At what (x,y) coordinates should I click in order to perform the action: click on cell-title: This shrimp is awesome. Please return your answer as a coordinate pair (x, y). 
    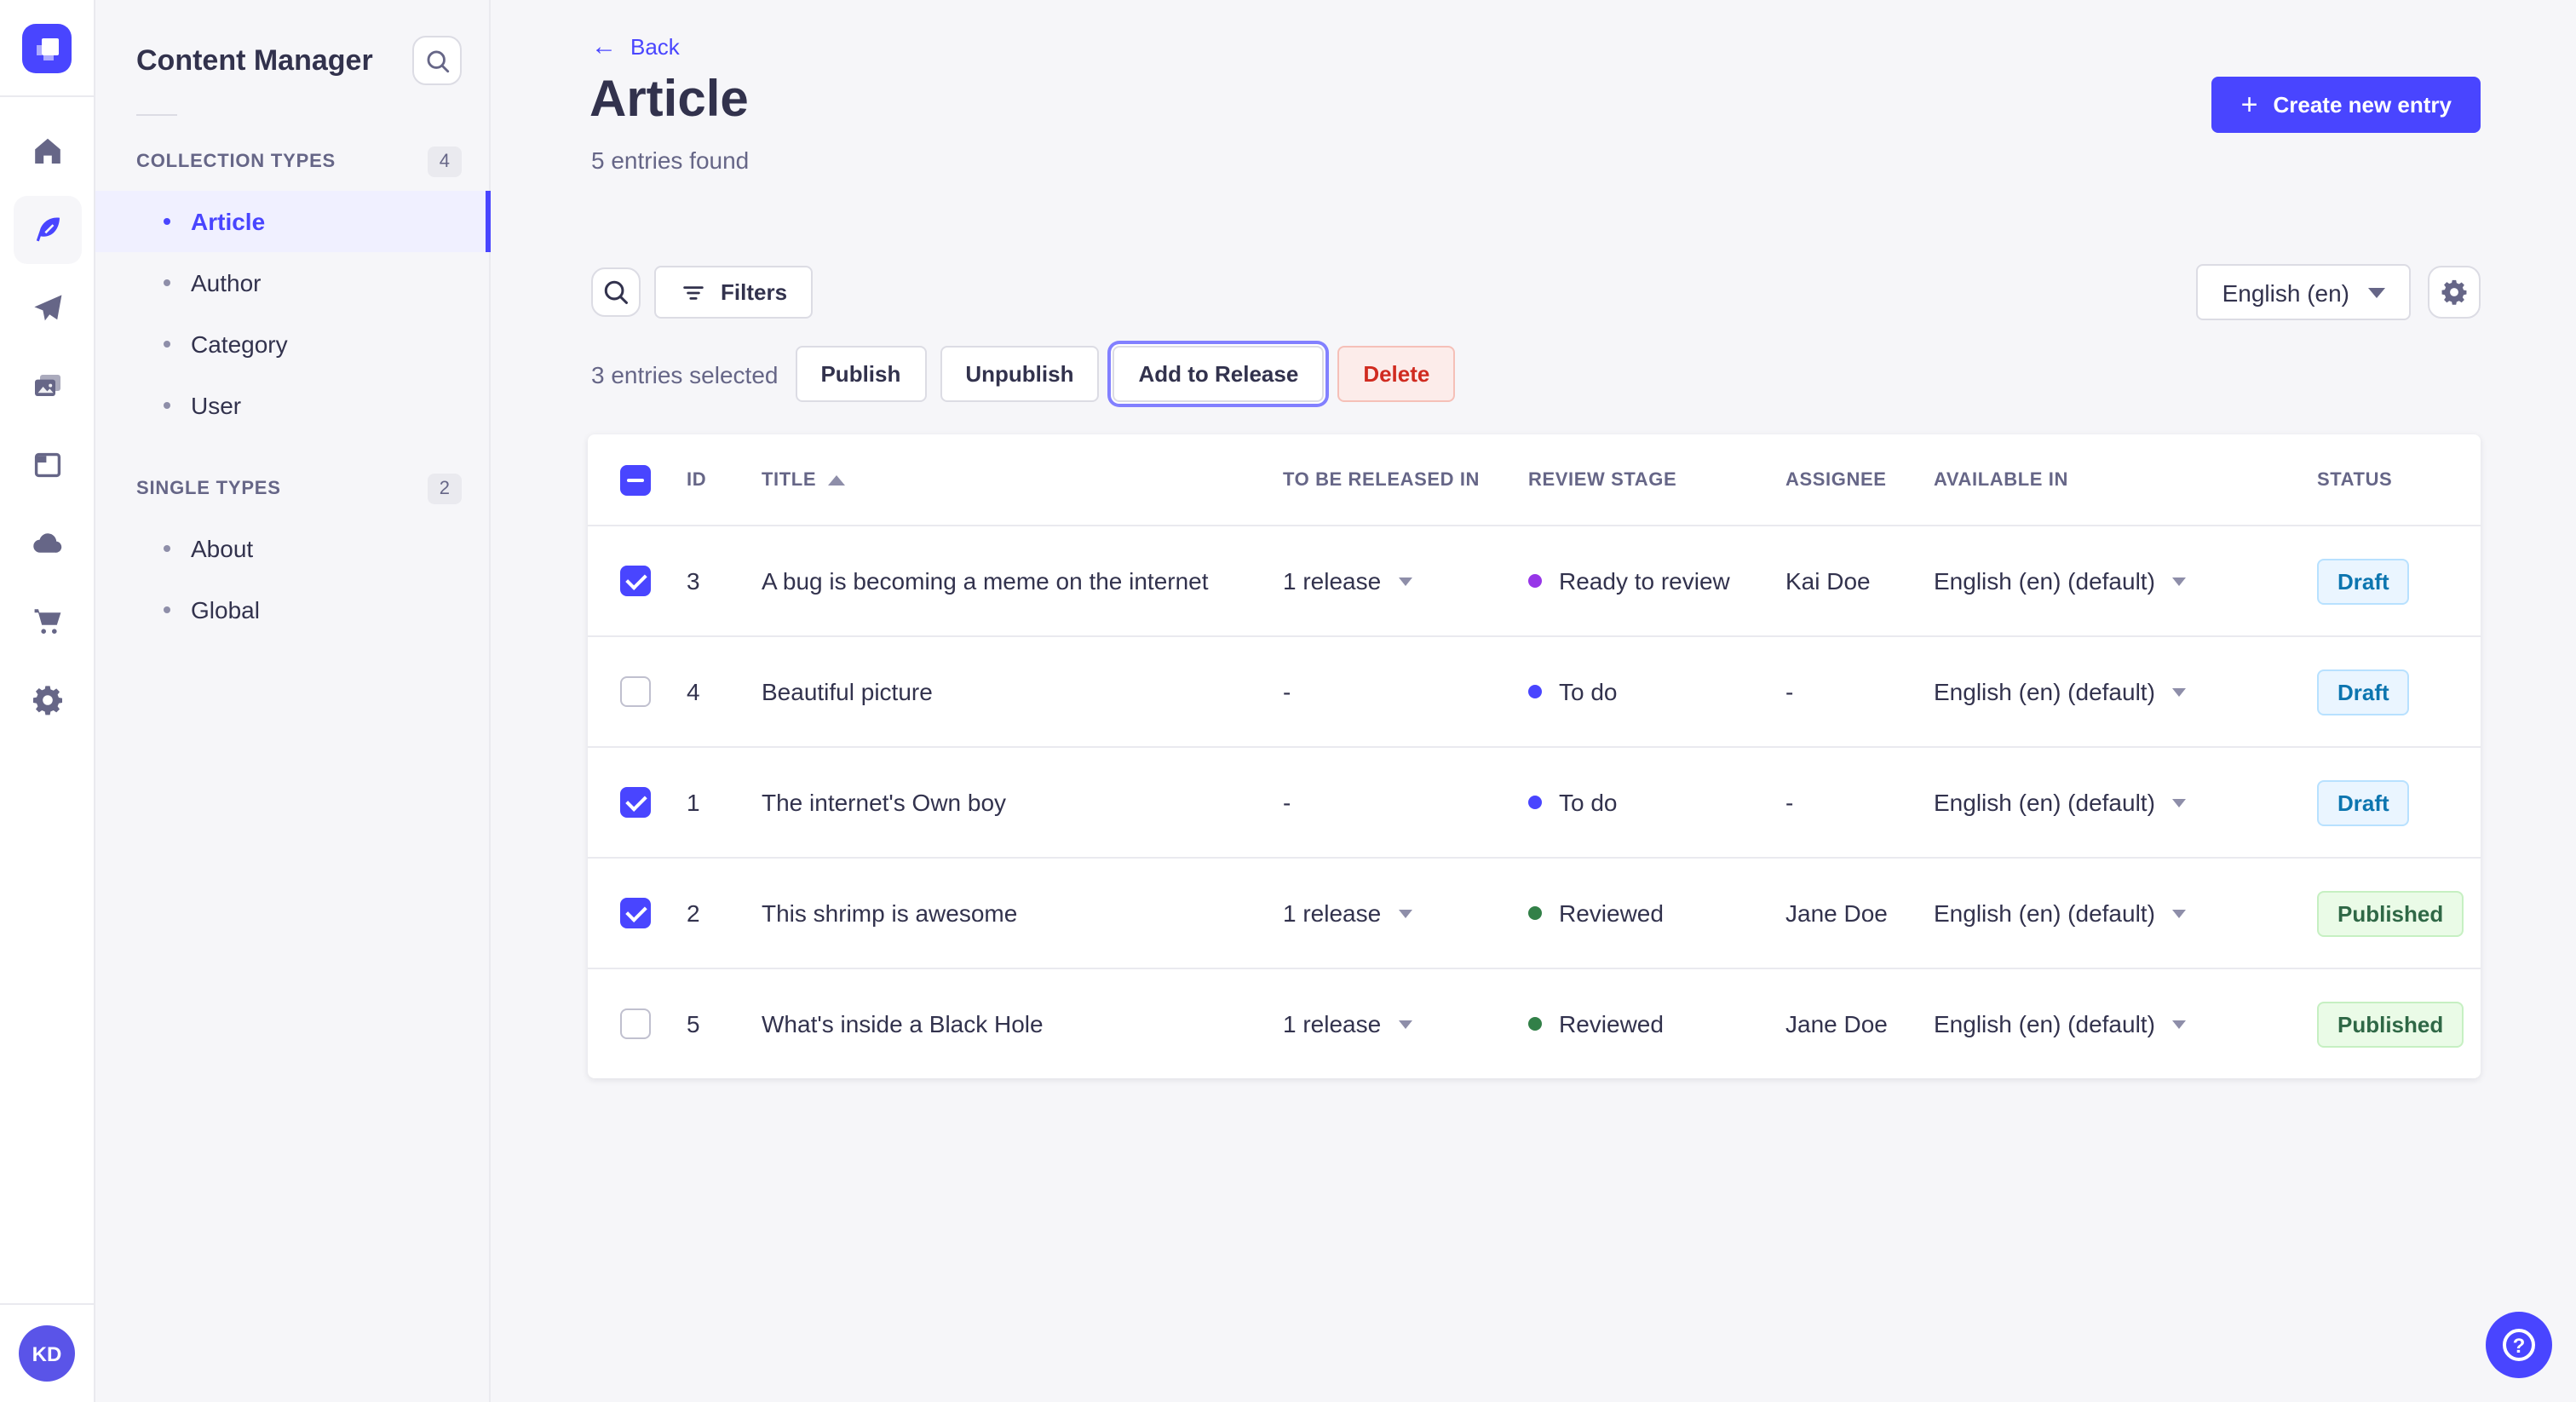
    Looking at the image, I should click on (890, 913).